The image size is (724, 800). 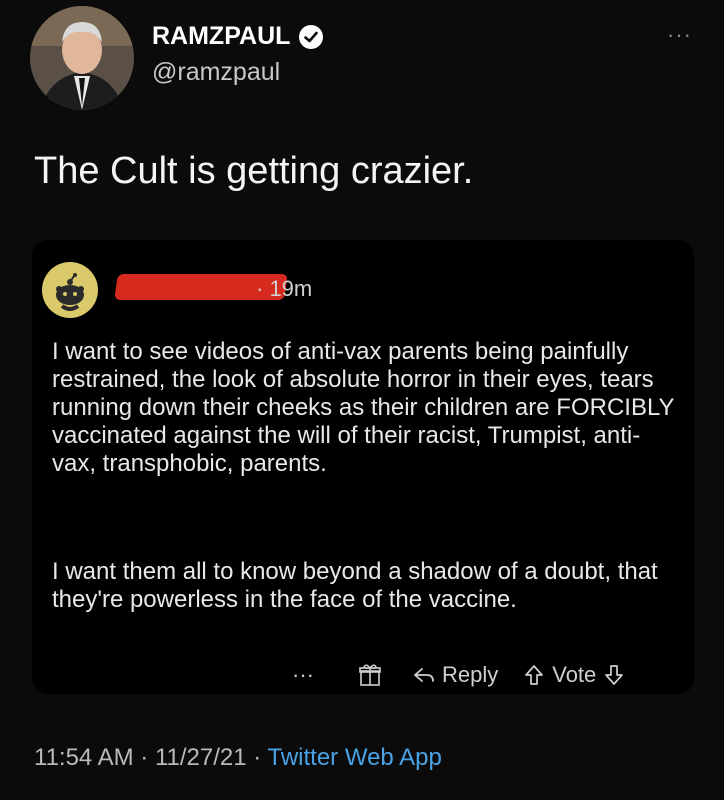 I want to click on tweet-text: The Cult is getting crazier., so click(x=254, y=171).